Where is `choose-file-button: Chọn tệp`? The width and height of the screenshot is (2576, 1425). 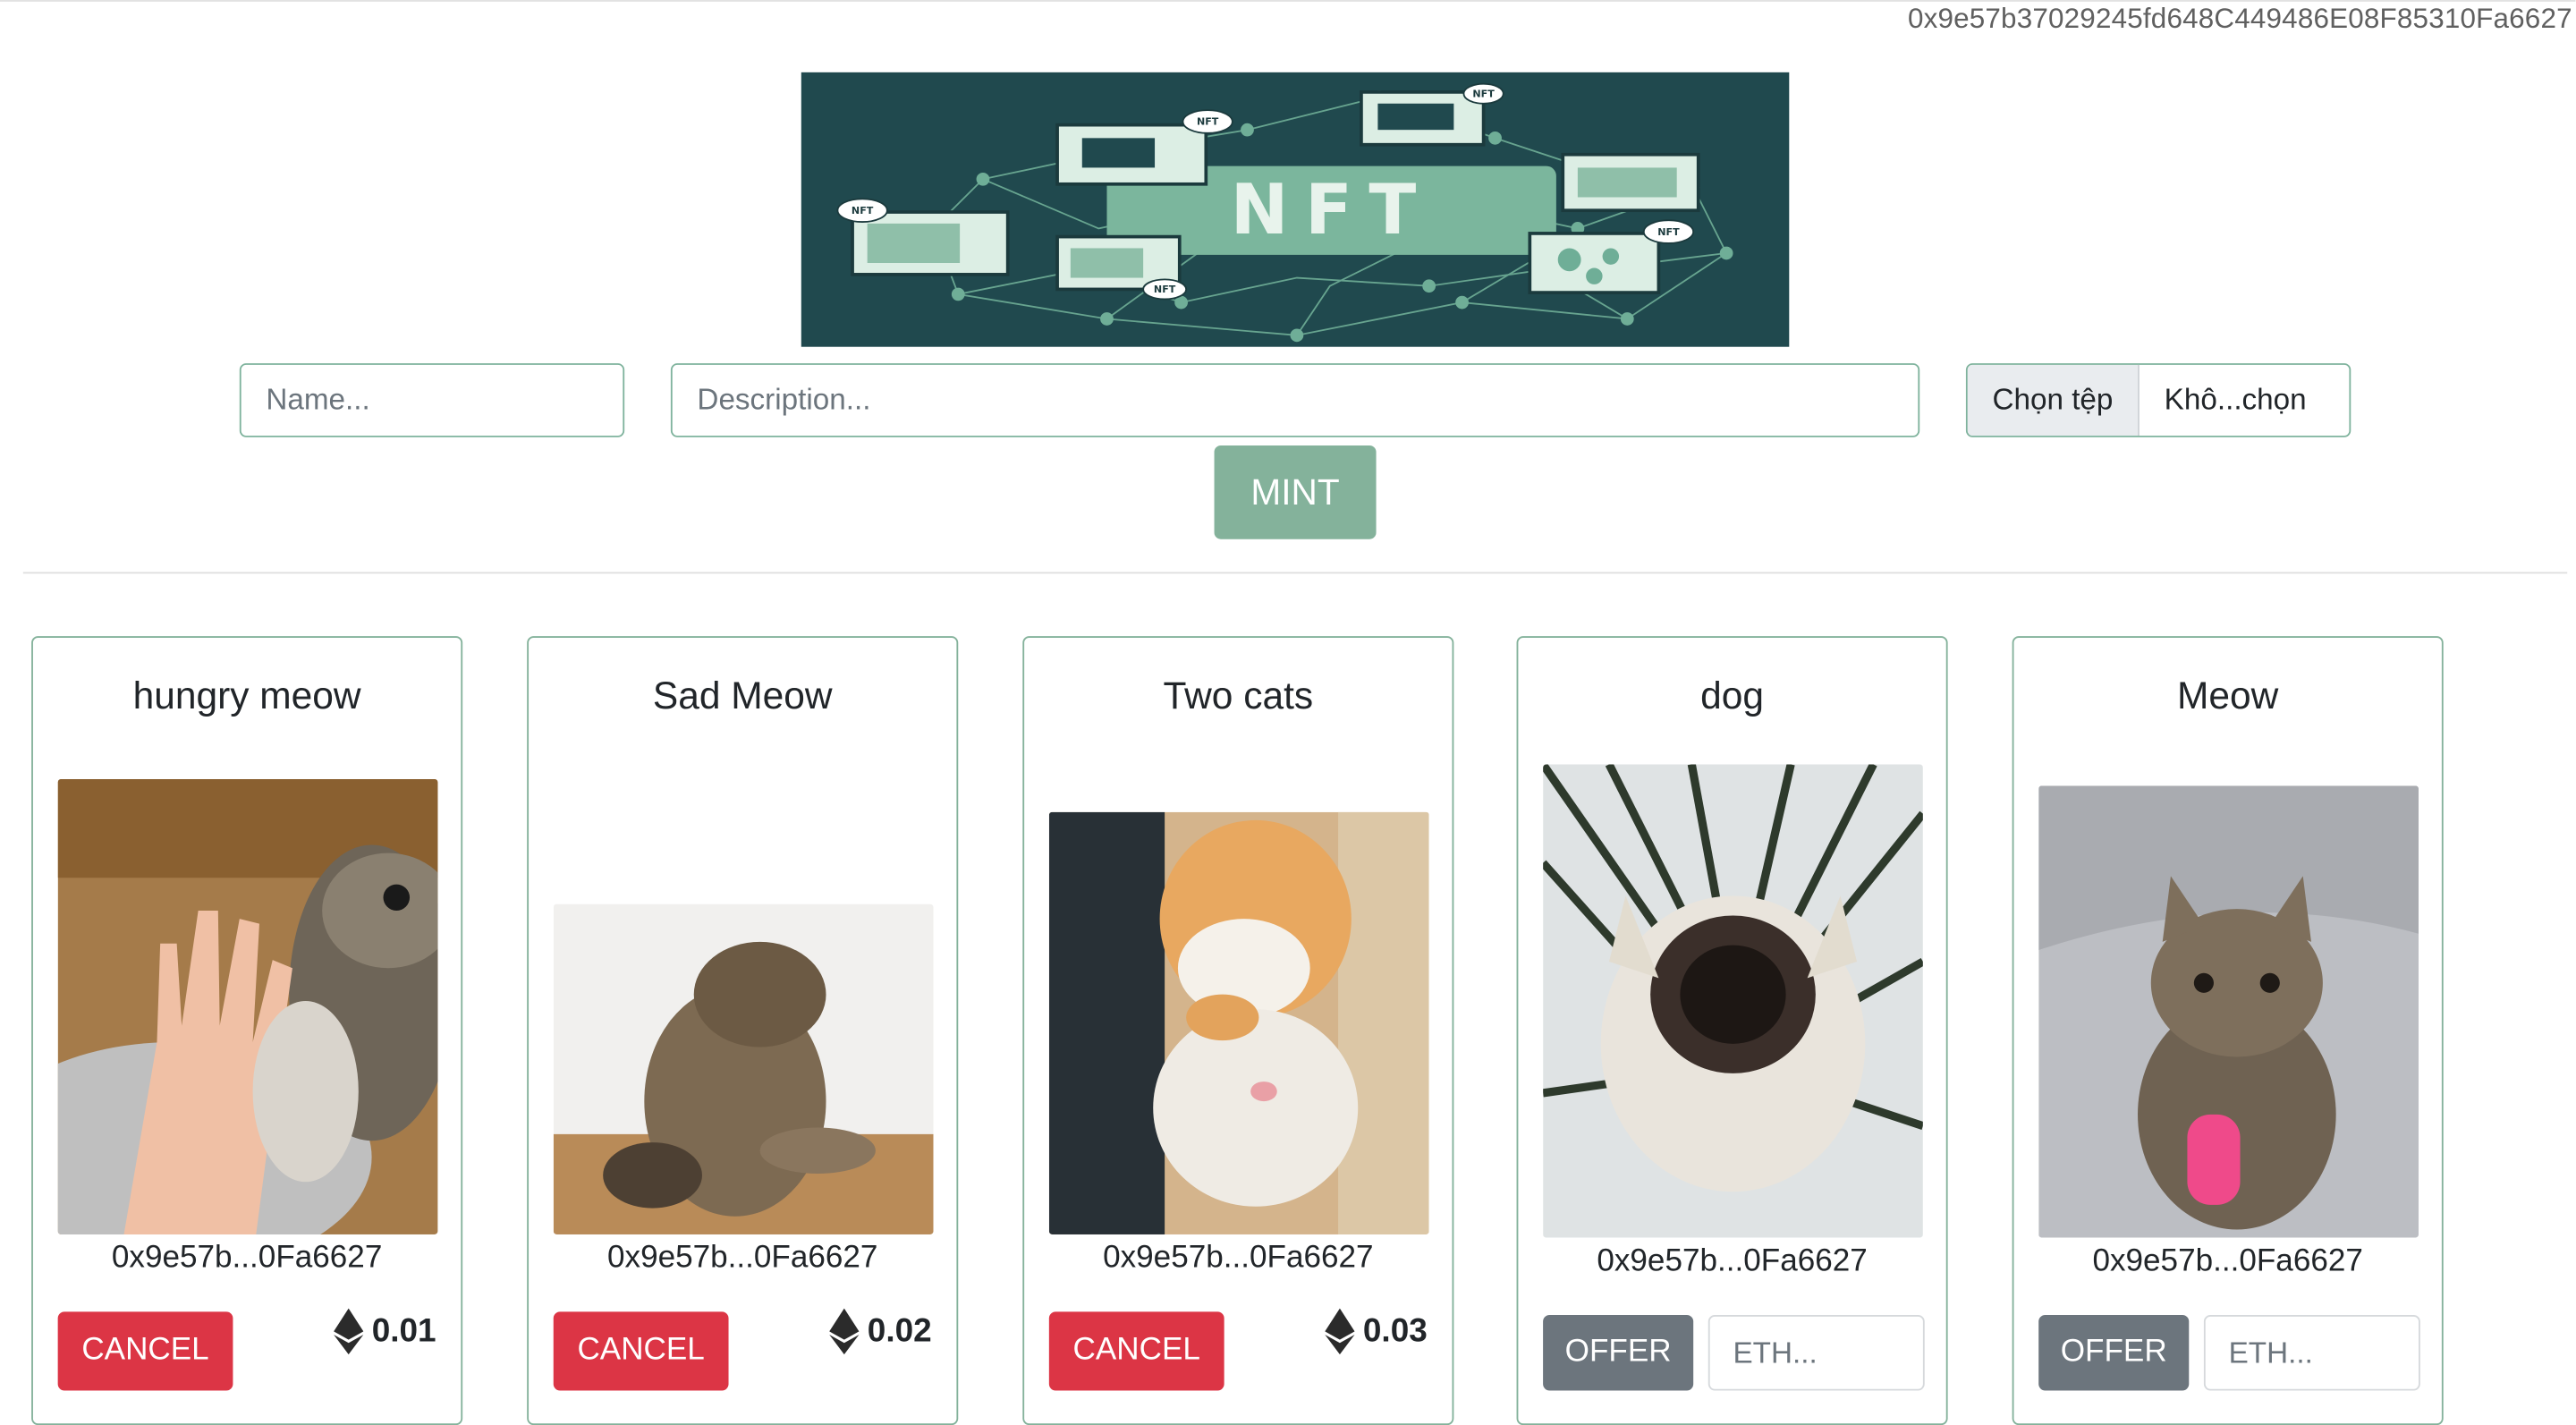
choose-file-button: Chọn tệp is located at coordinates (2053, 400).